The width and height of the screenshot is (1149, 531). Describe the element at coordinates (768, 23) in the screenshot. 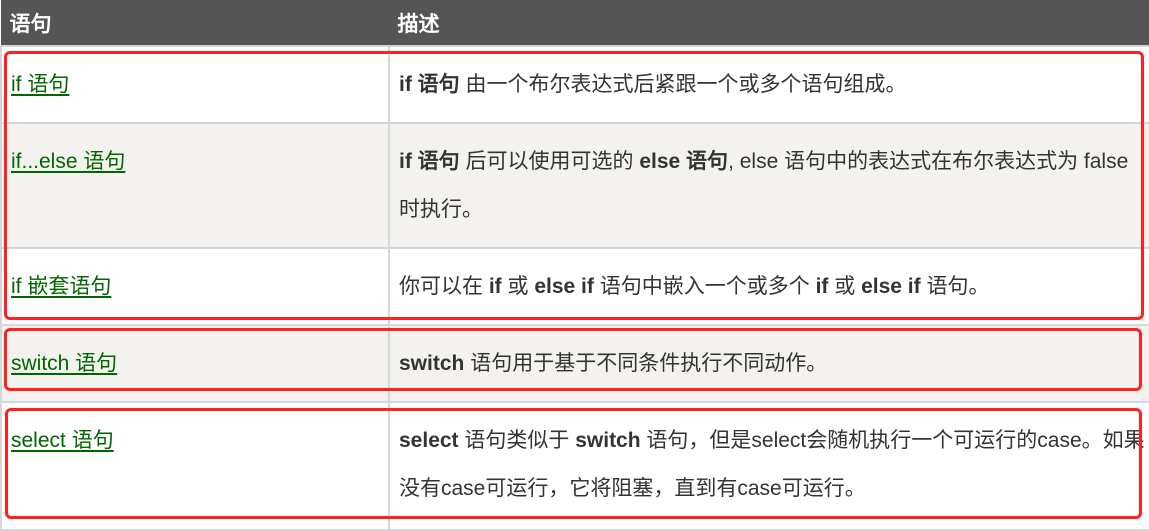

I see `header-description: 描述` at that location.